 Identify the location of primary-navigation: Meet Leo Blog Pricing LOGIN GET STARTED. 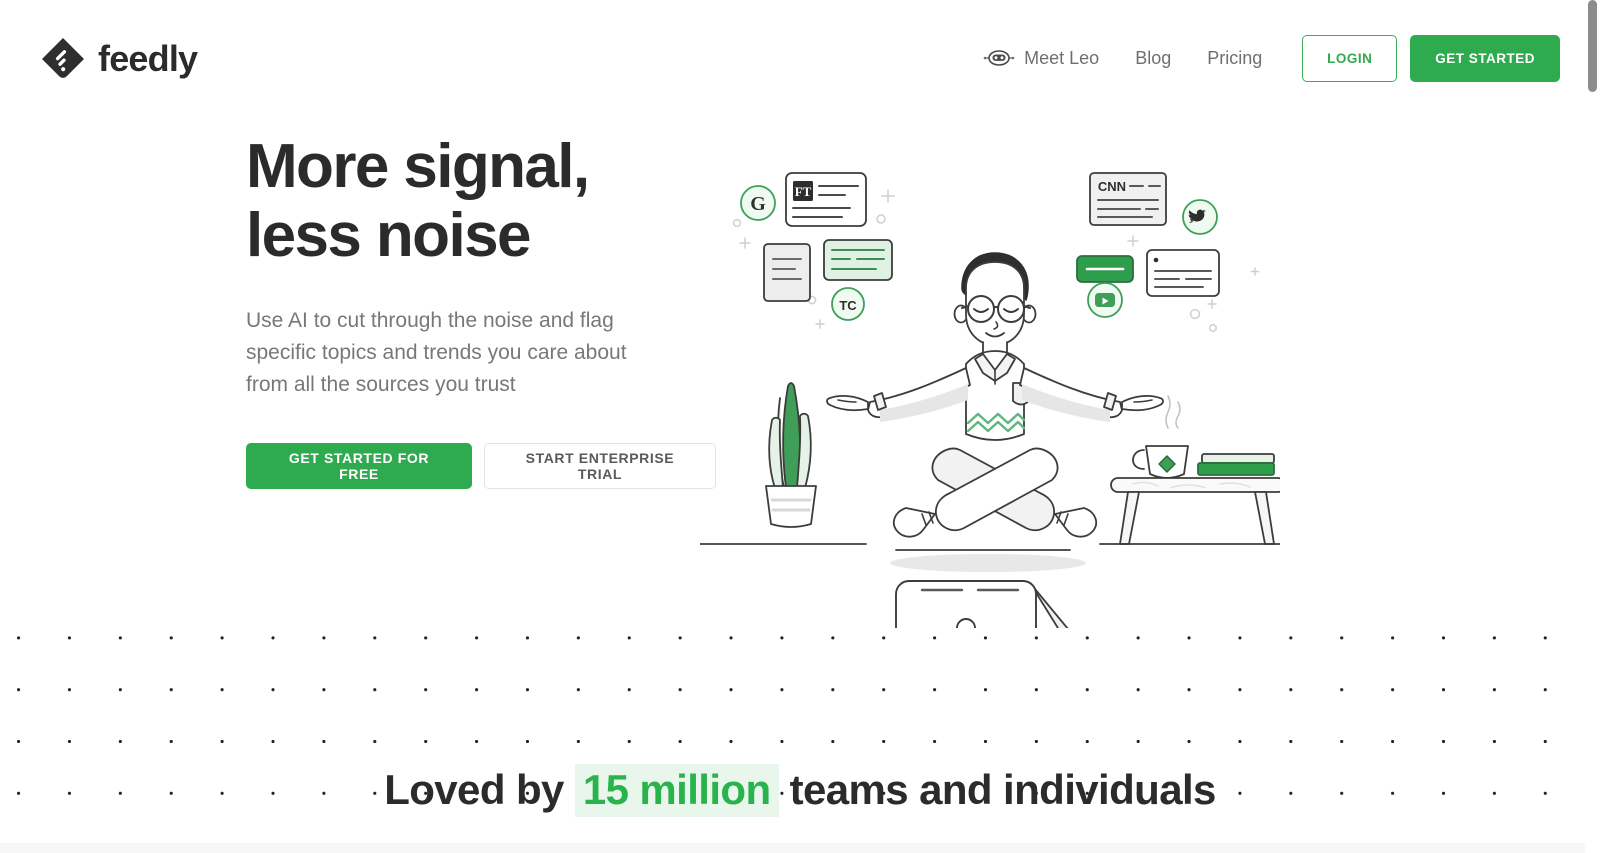
(1262, 58).